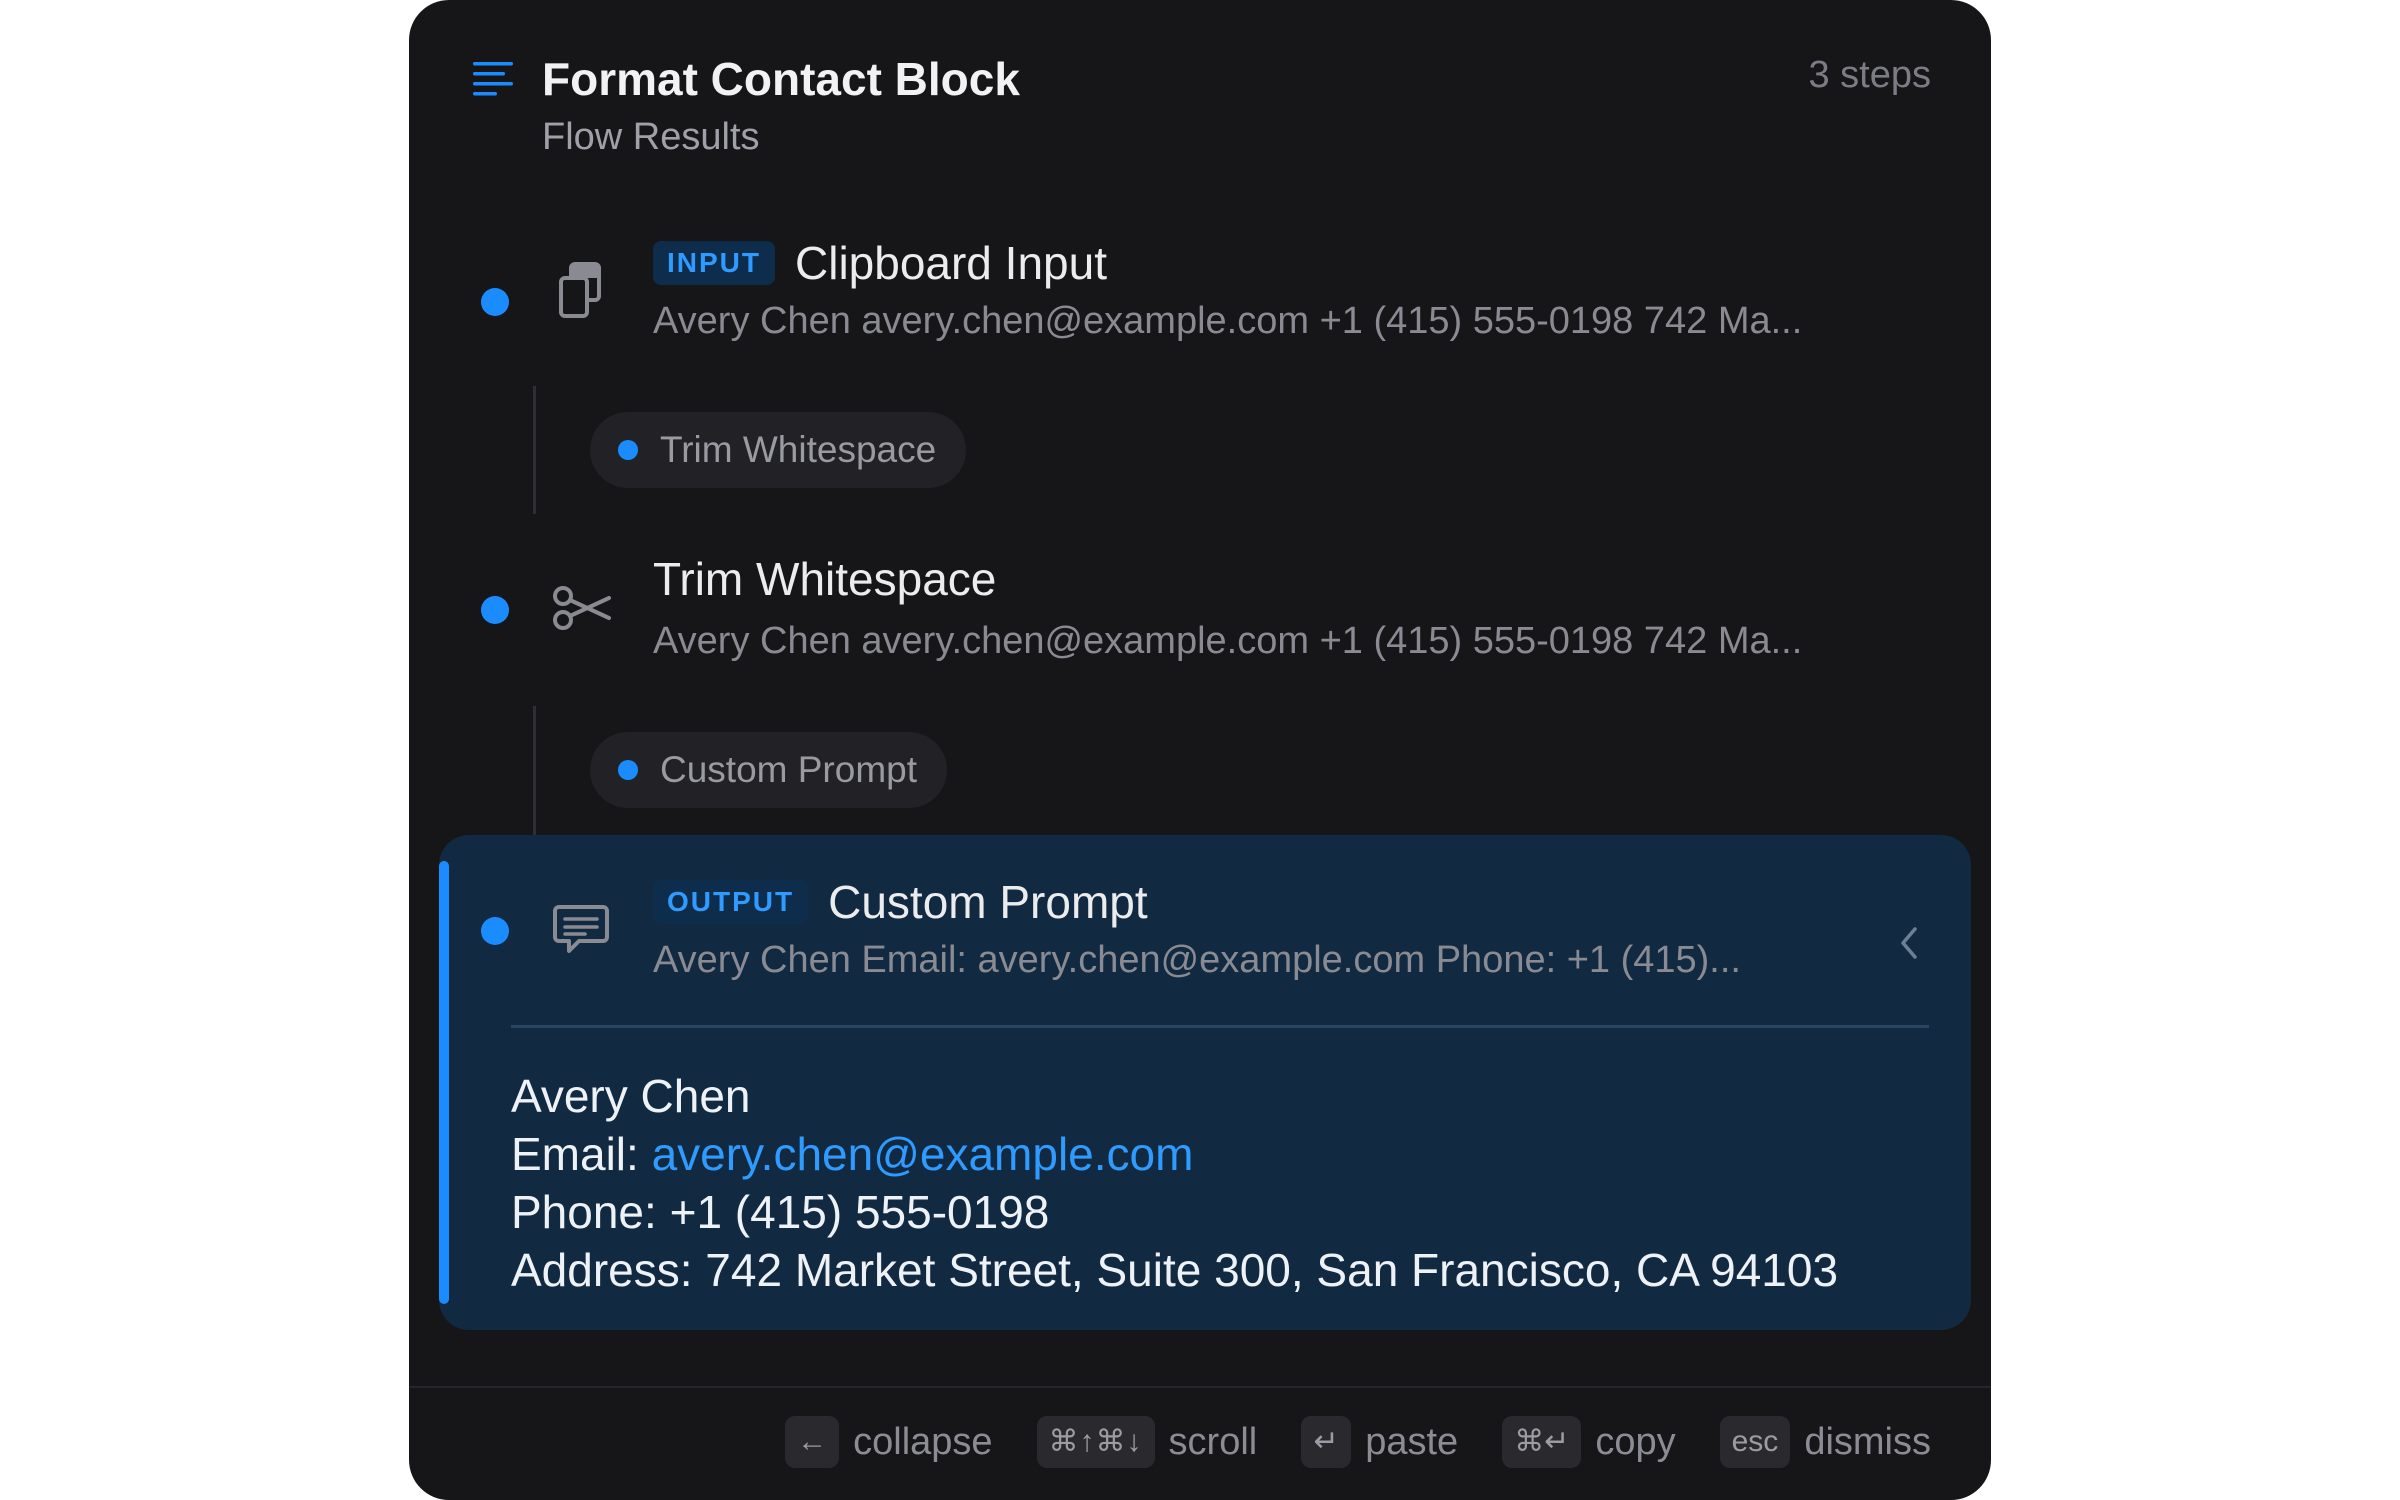  Describe the element at coordinates (1095, 1442) in the screenshot. I see `key-cmd-arrows: ⌘↑⌘↓` at that location.